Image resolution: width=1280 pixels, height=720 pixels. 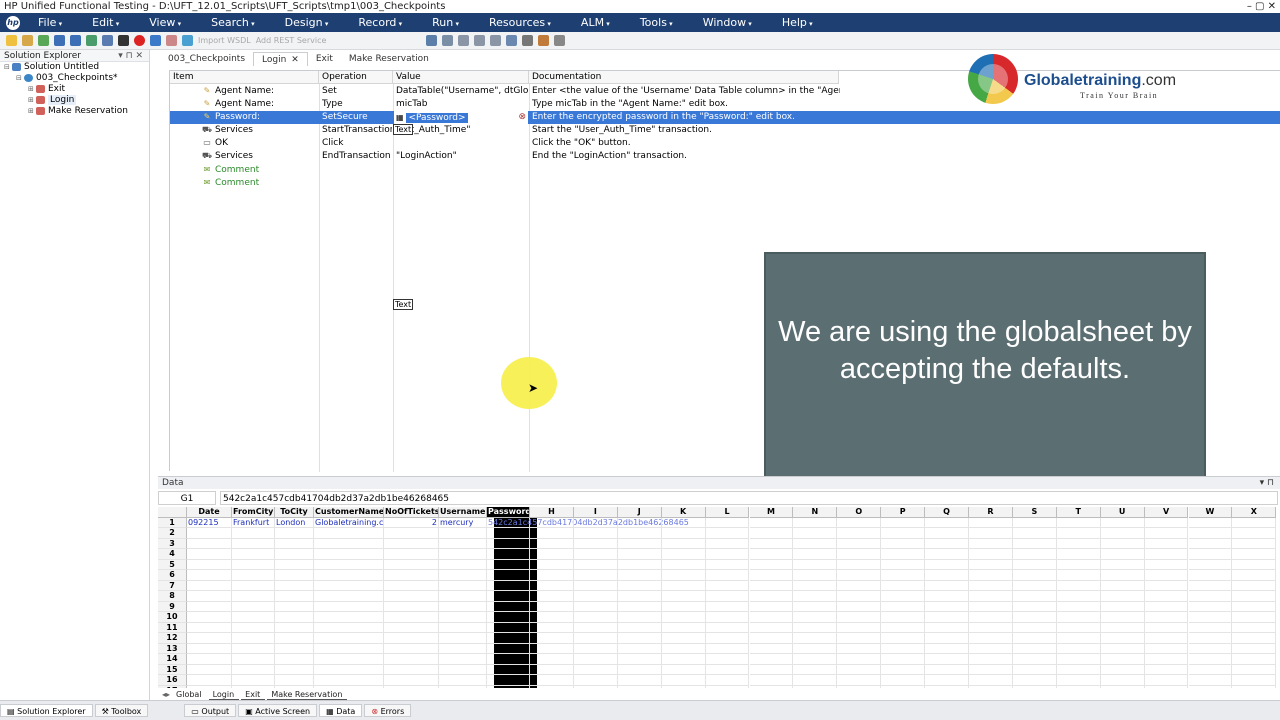 What do you see at coordinates (1166, 512) in the screenshot?
I see `column-header-cell: V` at bounding box center [1166, 512].